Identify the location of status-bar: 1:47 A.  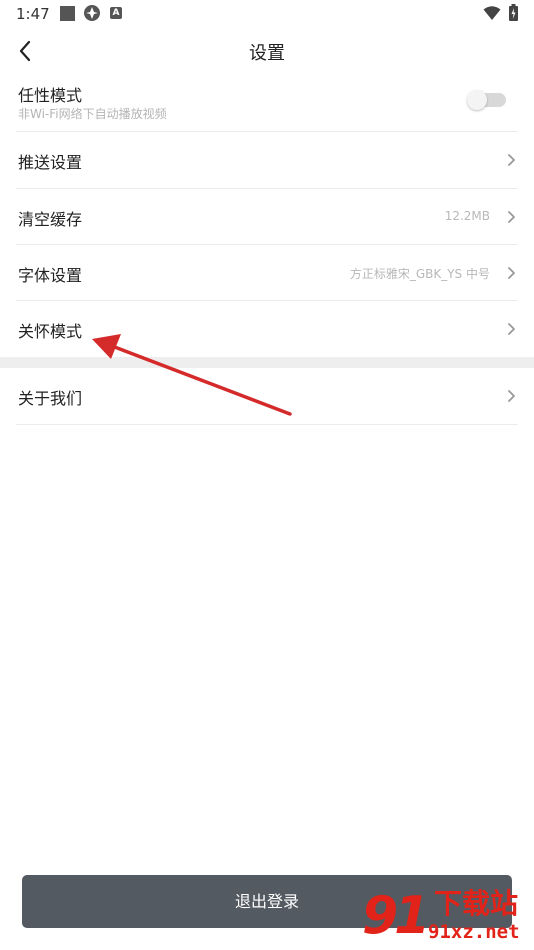
(267, 14).